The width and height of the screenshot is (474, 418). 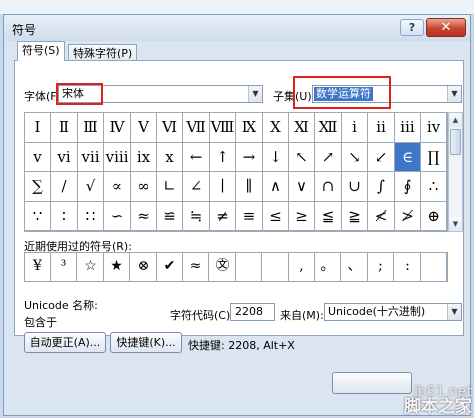 I want to click on symbol-cell: ∽, so click(x=117, y=216).